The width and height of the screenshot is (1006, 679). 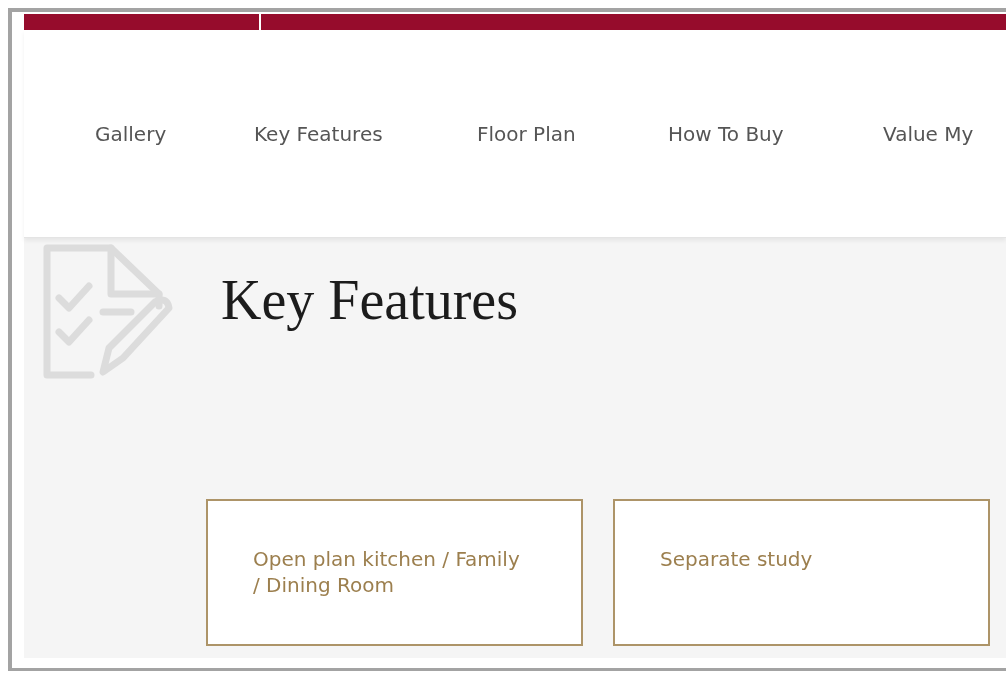 I want to click on section-title: Key Features, so click(x=369, y=300).